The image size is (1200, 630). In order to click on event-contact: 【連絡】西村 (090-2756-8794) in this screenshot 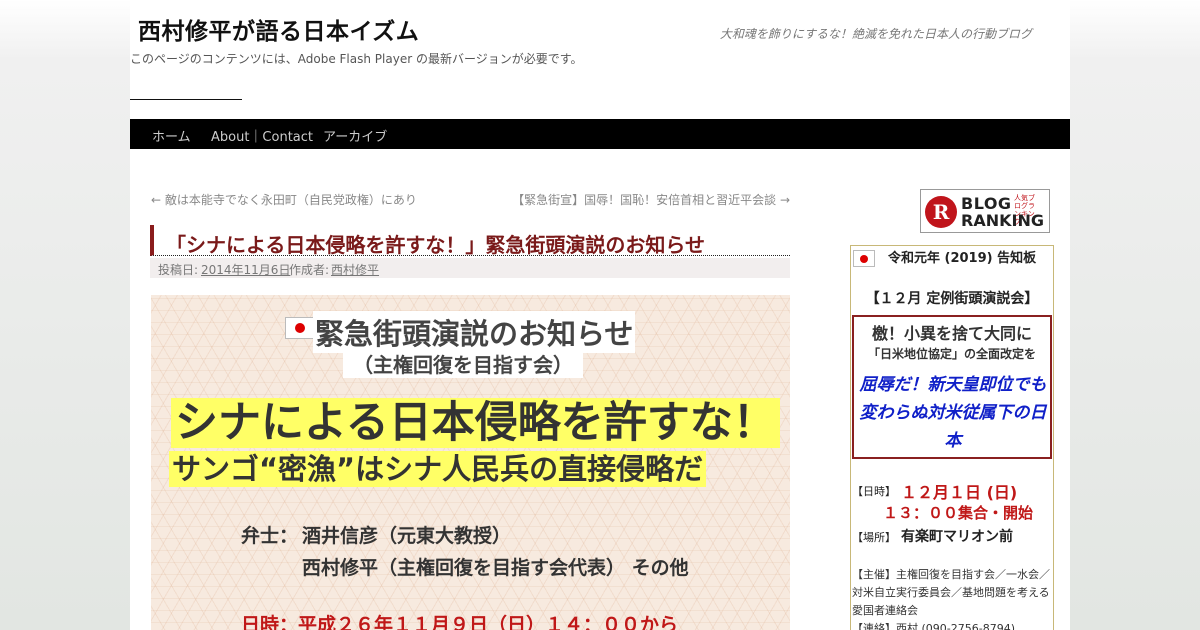, I will do `click(934, 626)`.